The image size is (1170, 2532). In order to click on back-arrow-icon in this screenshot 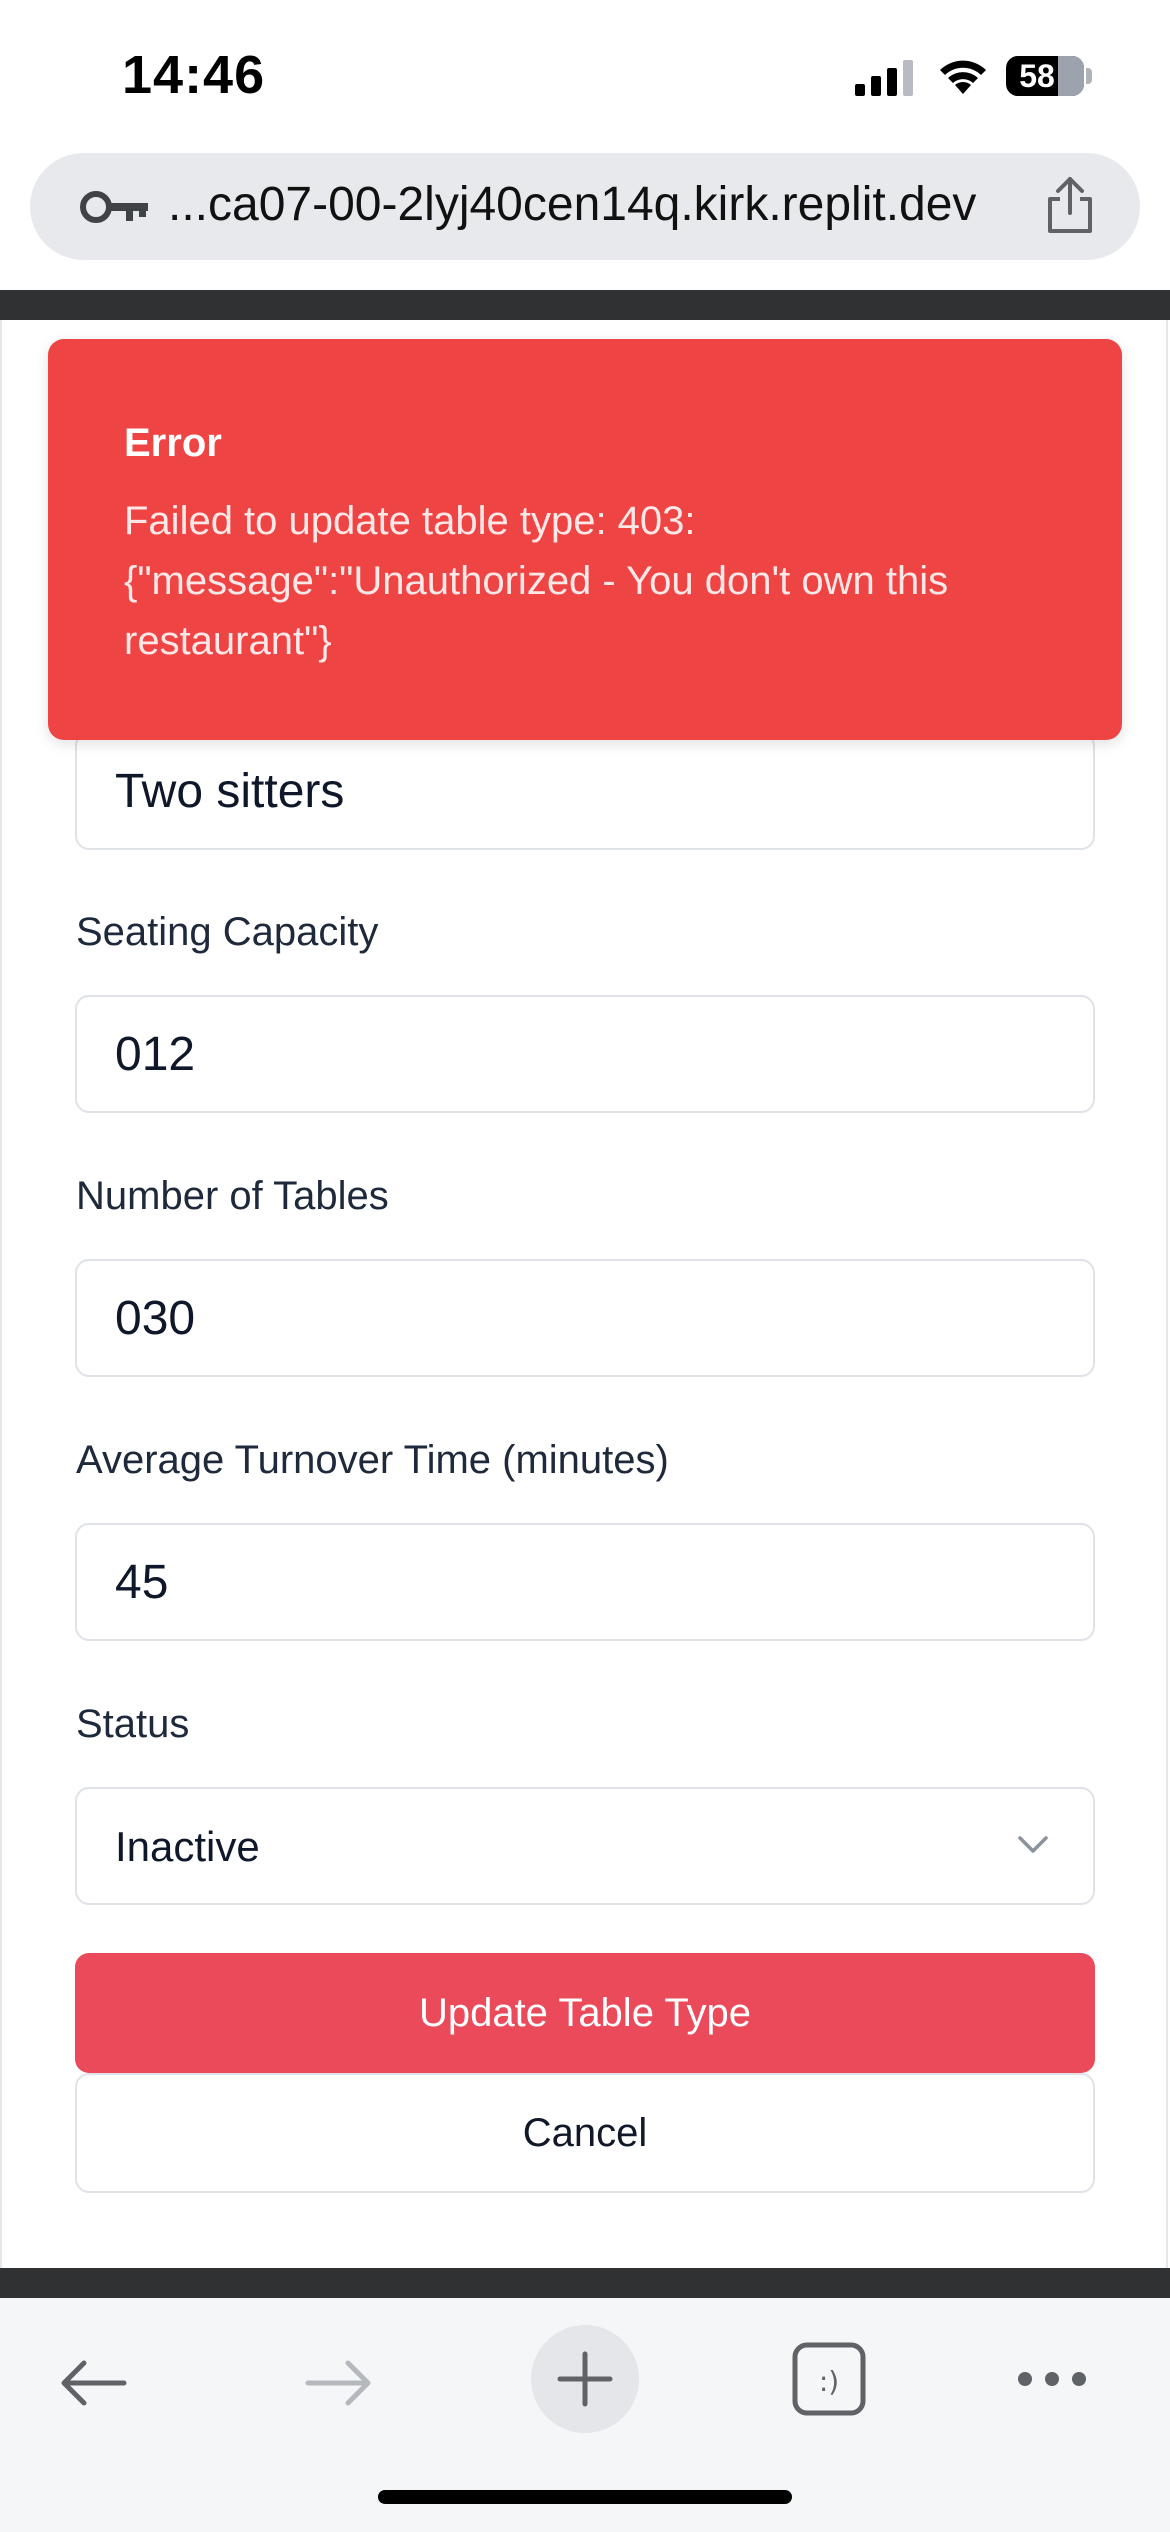, I will do `click(93, 2383)`.